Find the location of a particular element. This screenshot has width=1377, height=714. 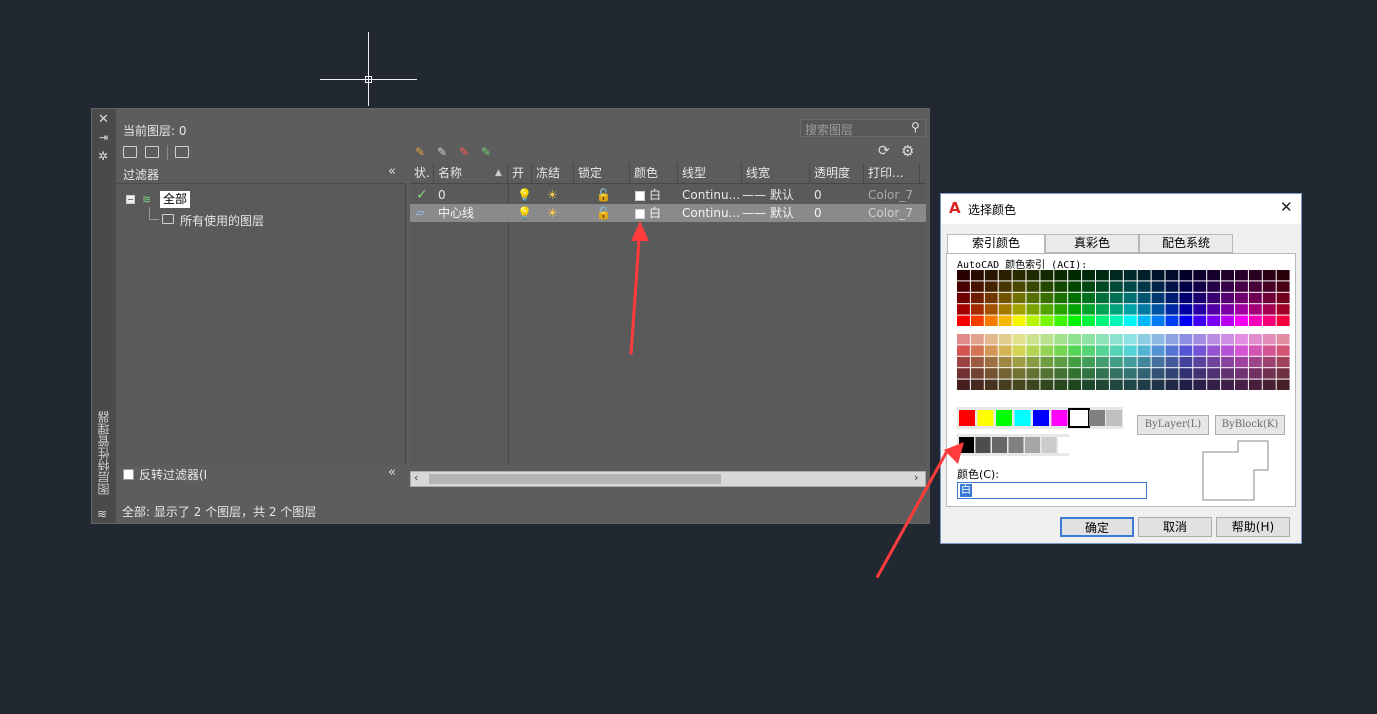

new-group-filter-icon is located at coordinates (152, 152).